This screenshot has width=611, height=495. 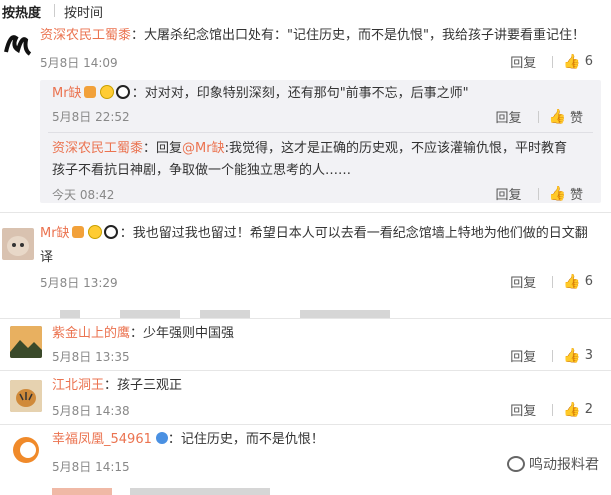 What do you see at coordinates (79, 63) in the screenshot?
I see `comment-date: 5月8日 14:09` at bounding box center [79, 63].